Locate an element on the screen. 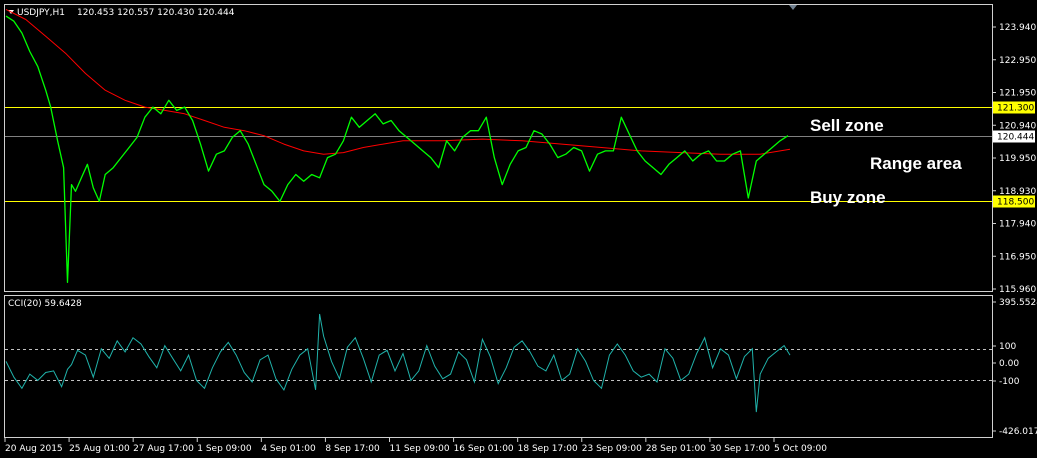 This screenshot has height=458, width=1037. time-tick-label: 5 Oct 09:00 is located at coordinates (800, 449).